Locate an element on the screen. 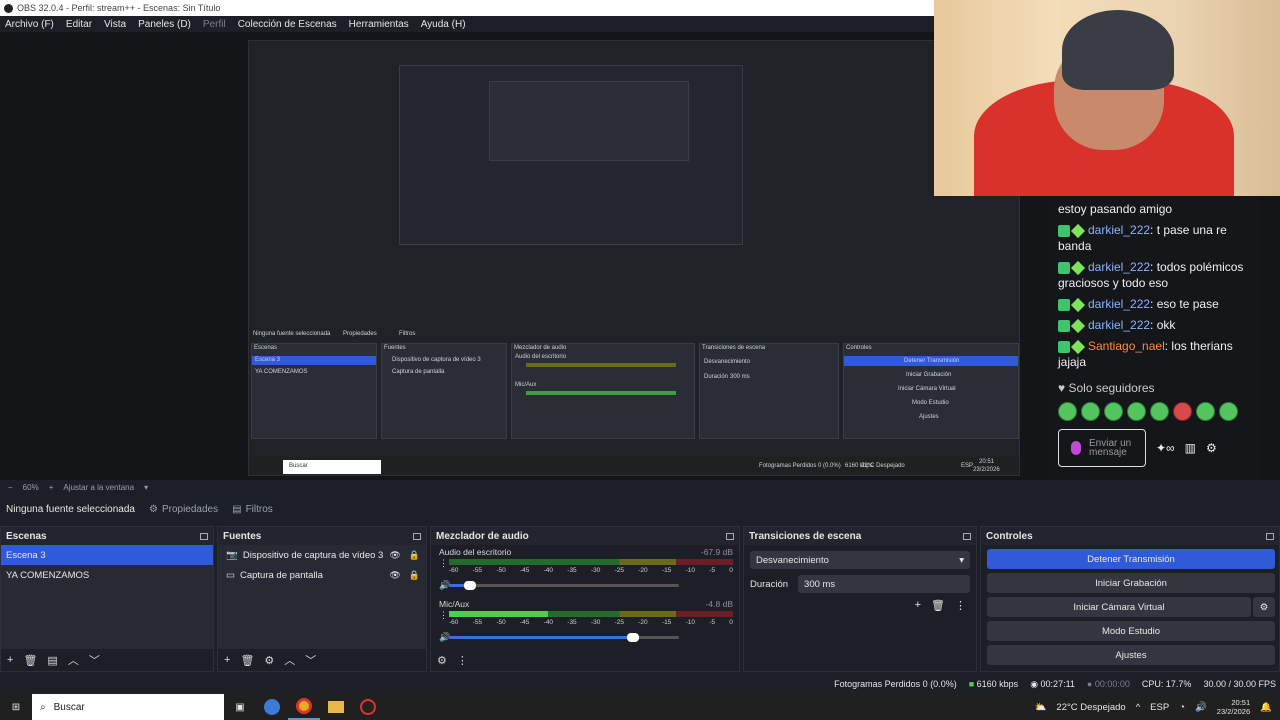 The image size is (1280, 720). chrome-icon is located at coordinates (304, 707).